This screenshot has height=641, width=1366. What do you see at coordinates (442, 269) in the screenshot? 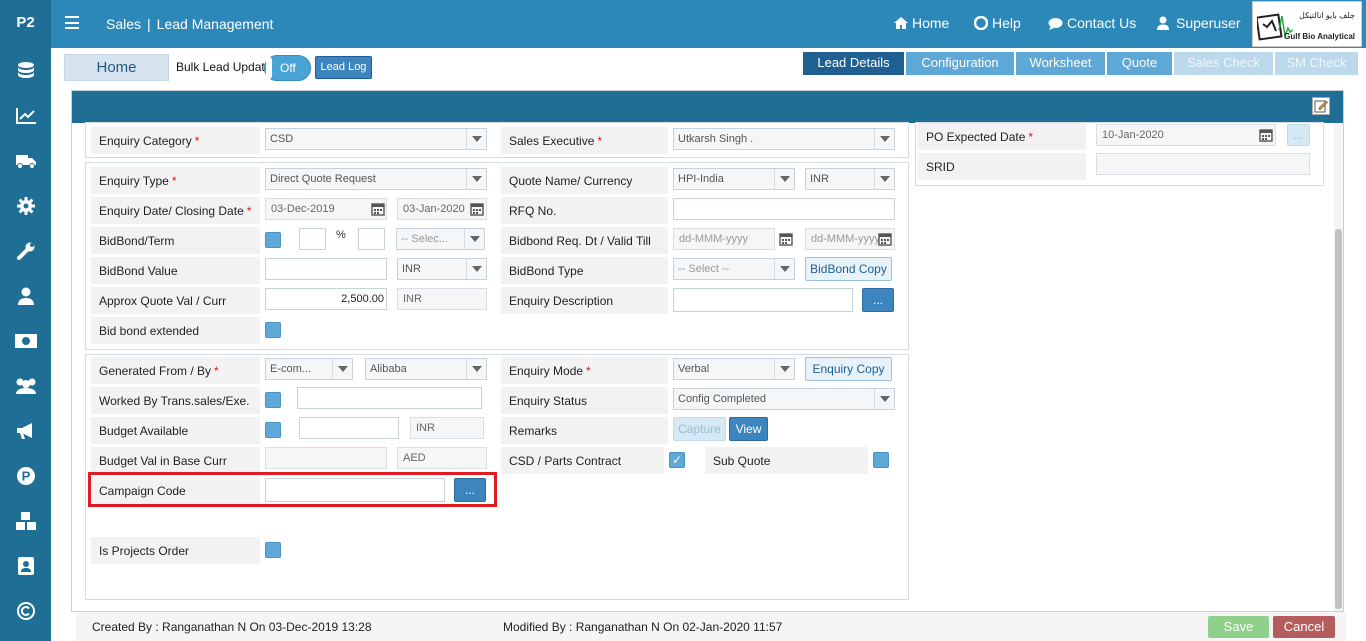
I see `bidbond-currency-select: INR` at bounding box center [442, 269].